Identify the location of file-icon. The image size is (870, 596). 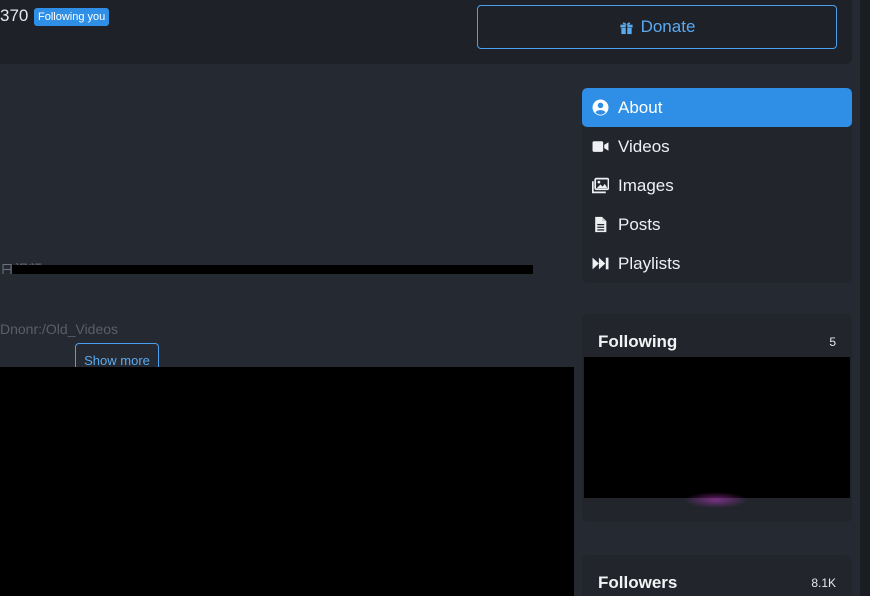
(600, 224).